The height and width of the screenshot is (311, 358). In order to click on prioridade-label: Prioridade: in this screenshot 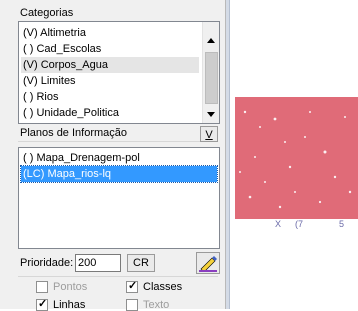, I will do `click(47, 263)`.